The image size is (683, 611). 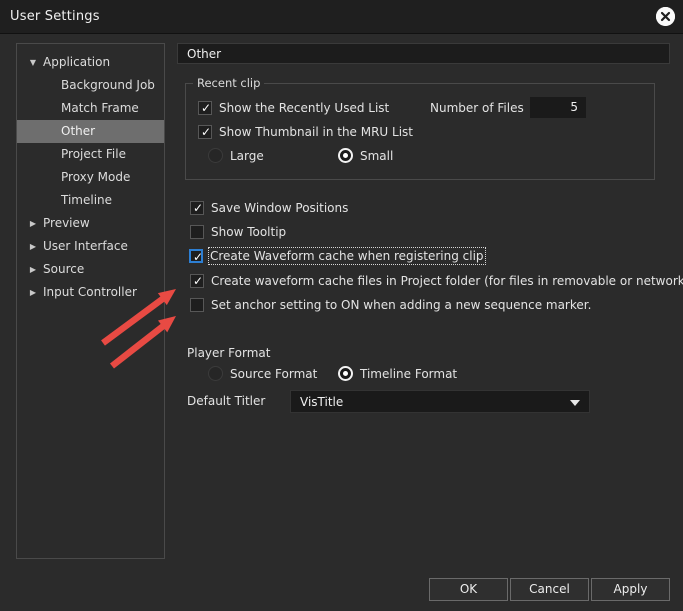 I want to click on checkbox-show-thumbnail-in-mru-list: ✓ Show Thumbnail in the MRU List, so click(x=305, y=132).